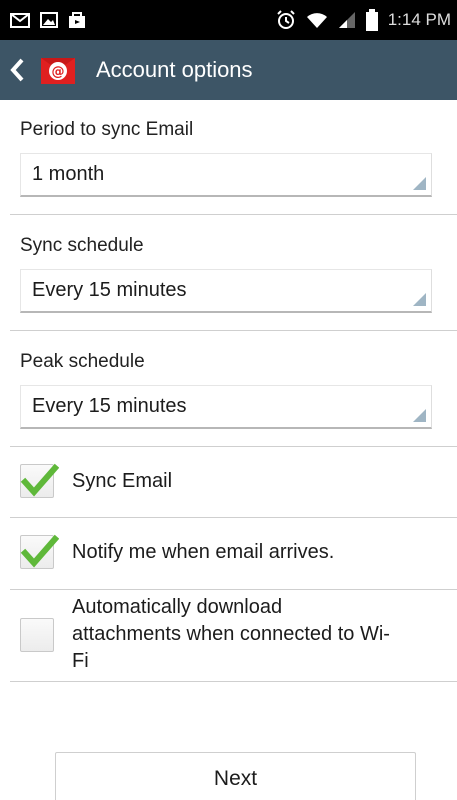 The width and height of the screenshot is (457, 800). What do you see at coordinates (226, 175) in the screenshot?
I see `period-to-sync-dropdown: 1 month` at bounding box center [226, 175].